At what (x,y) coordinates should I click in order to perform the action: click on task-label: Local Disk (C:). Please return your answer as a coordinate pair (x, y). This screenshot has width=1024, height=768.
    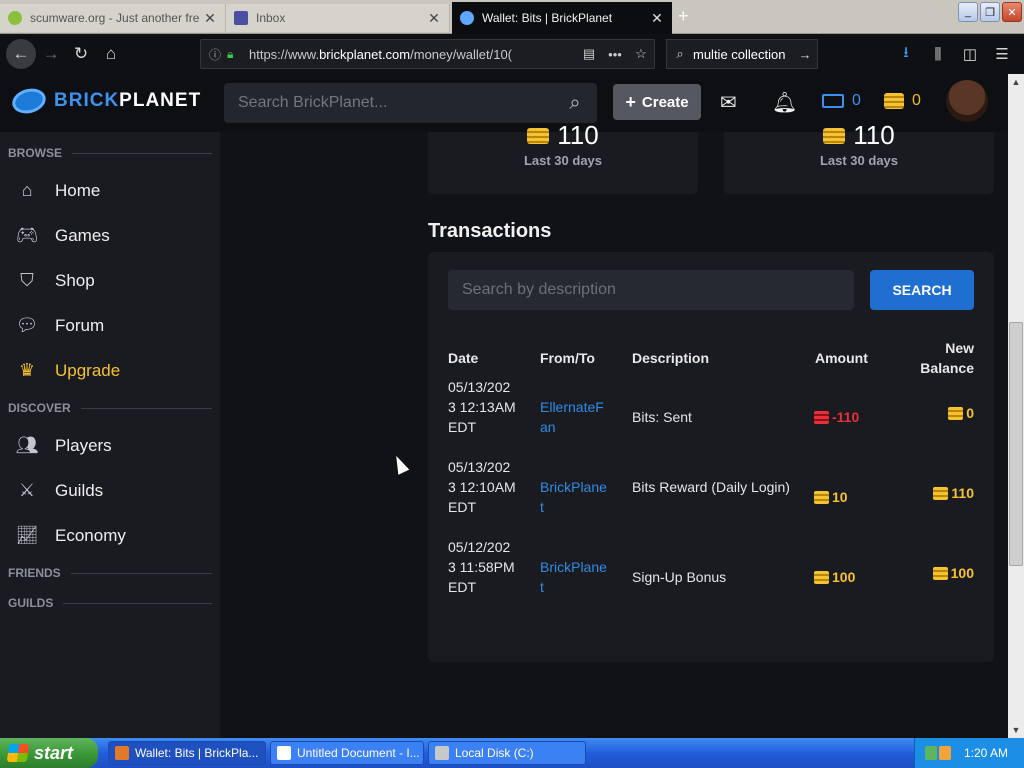
    Looking at the image, I should click on (494, 753).